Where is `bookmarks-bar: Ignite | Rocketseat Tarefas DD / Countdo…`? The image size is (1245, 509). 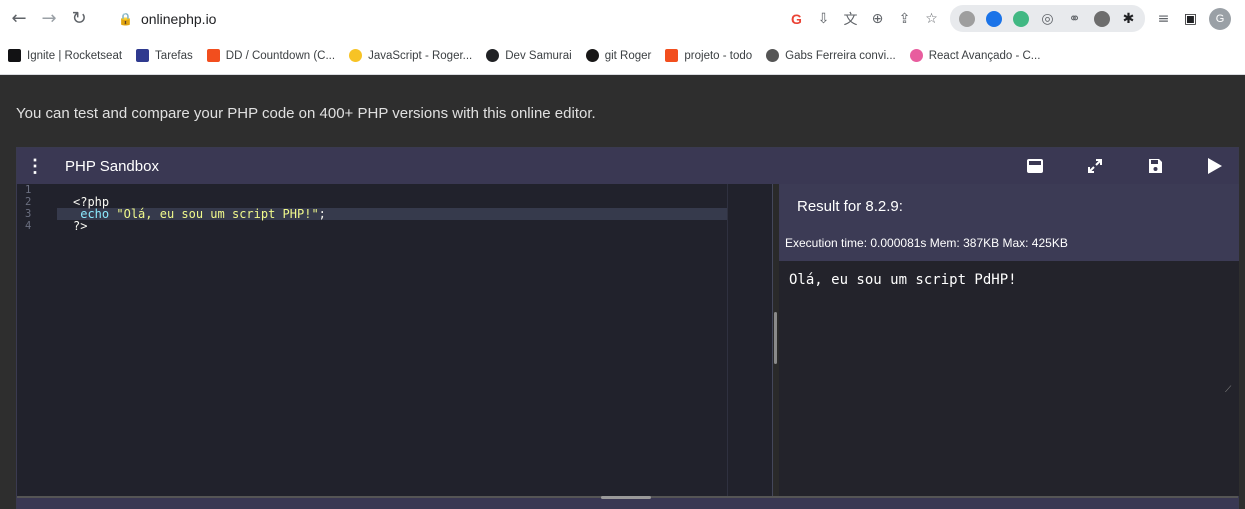
bookmarks-bar: Ignite | Rocketseat Tarefas DD / Countdo… is located at coordinates (622, 56).